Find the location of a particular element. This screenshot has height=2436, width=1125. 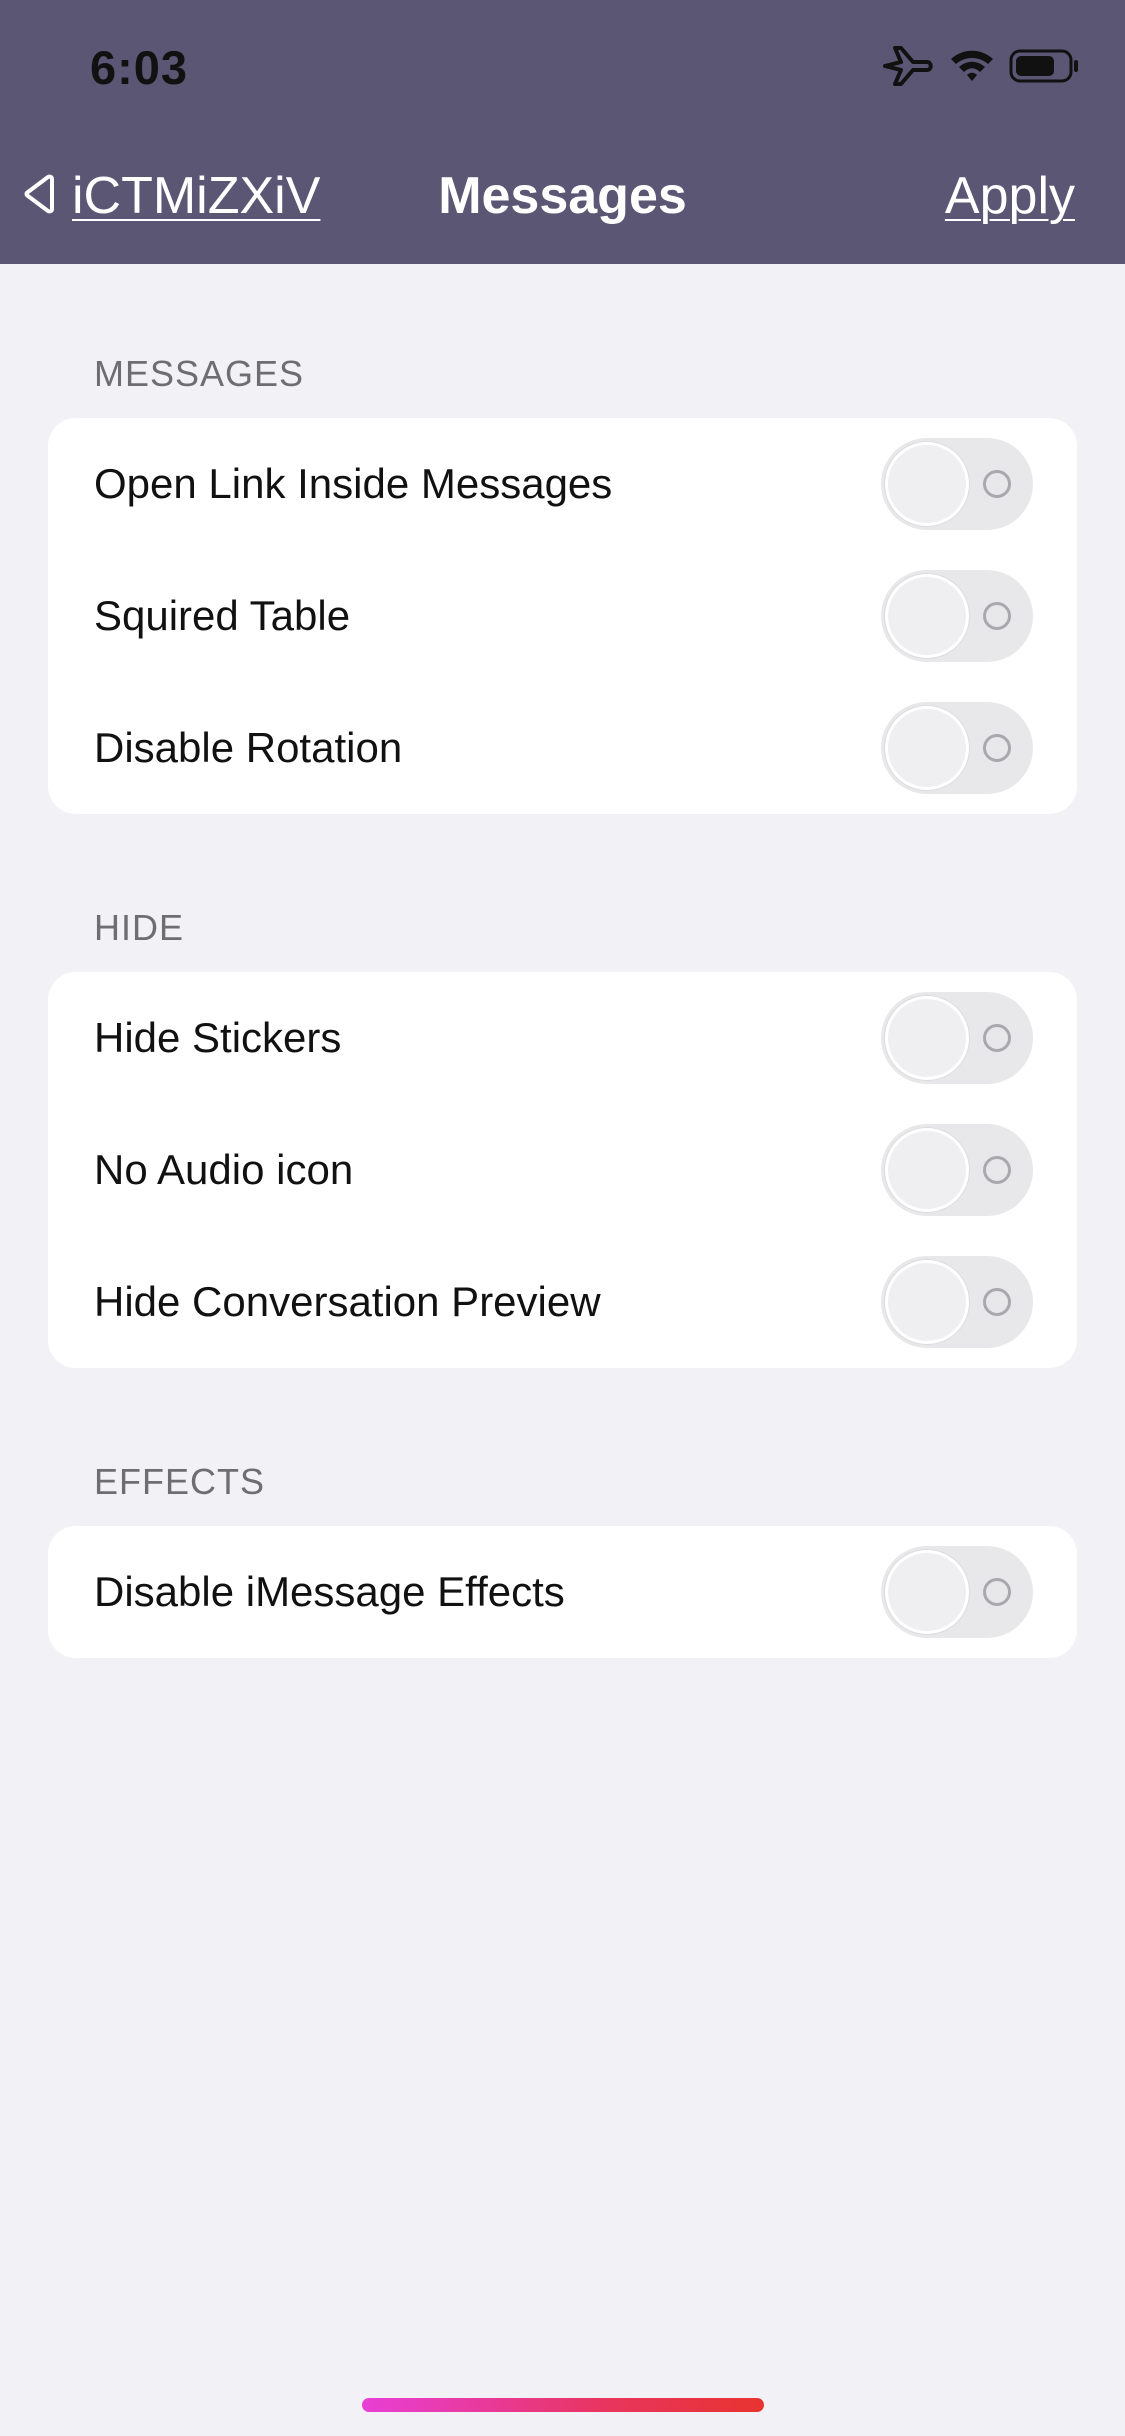

list-item: Disable iMessage Effects is located at coordinates (562, 1592).